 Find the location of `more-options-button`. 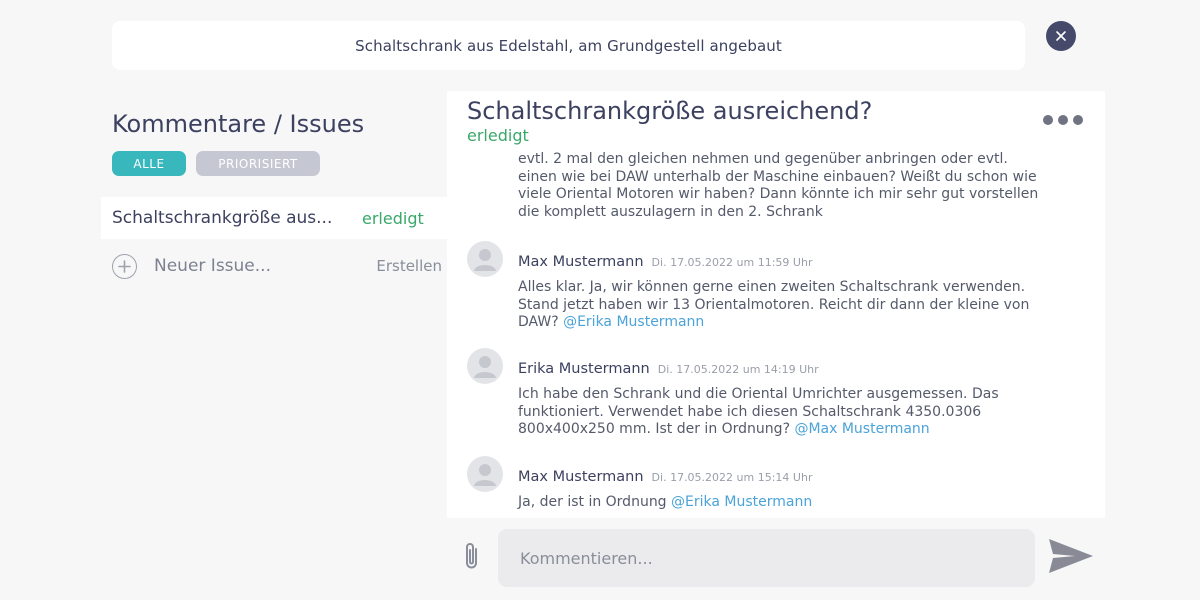

more-options-button is located at coordinates (1063, 120).